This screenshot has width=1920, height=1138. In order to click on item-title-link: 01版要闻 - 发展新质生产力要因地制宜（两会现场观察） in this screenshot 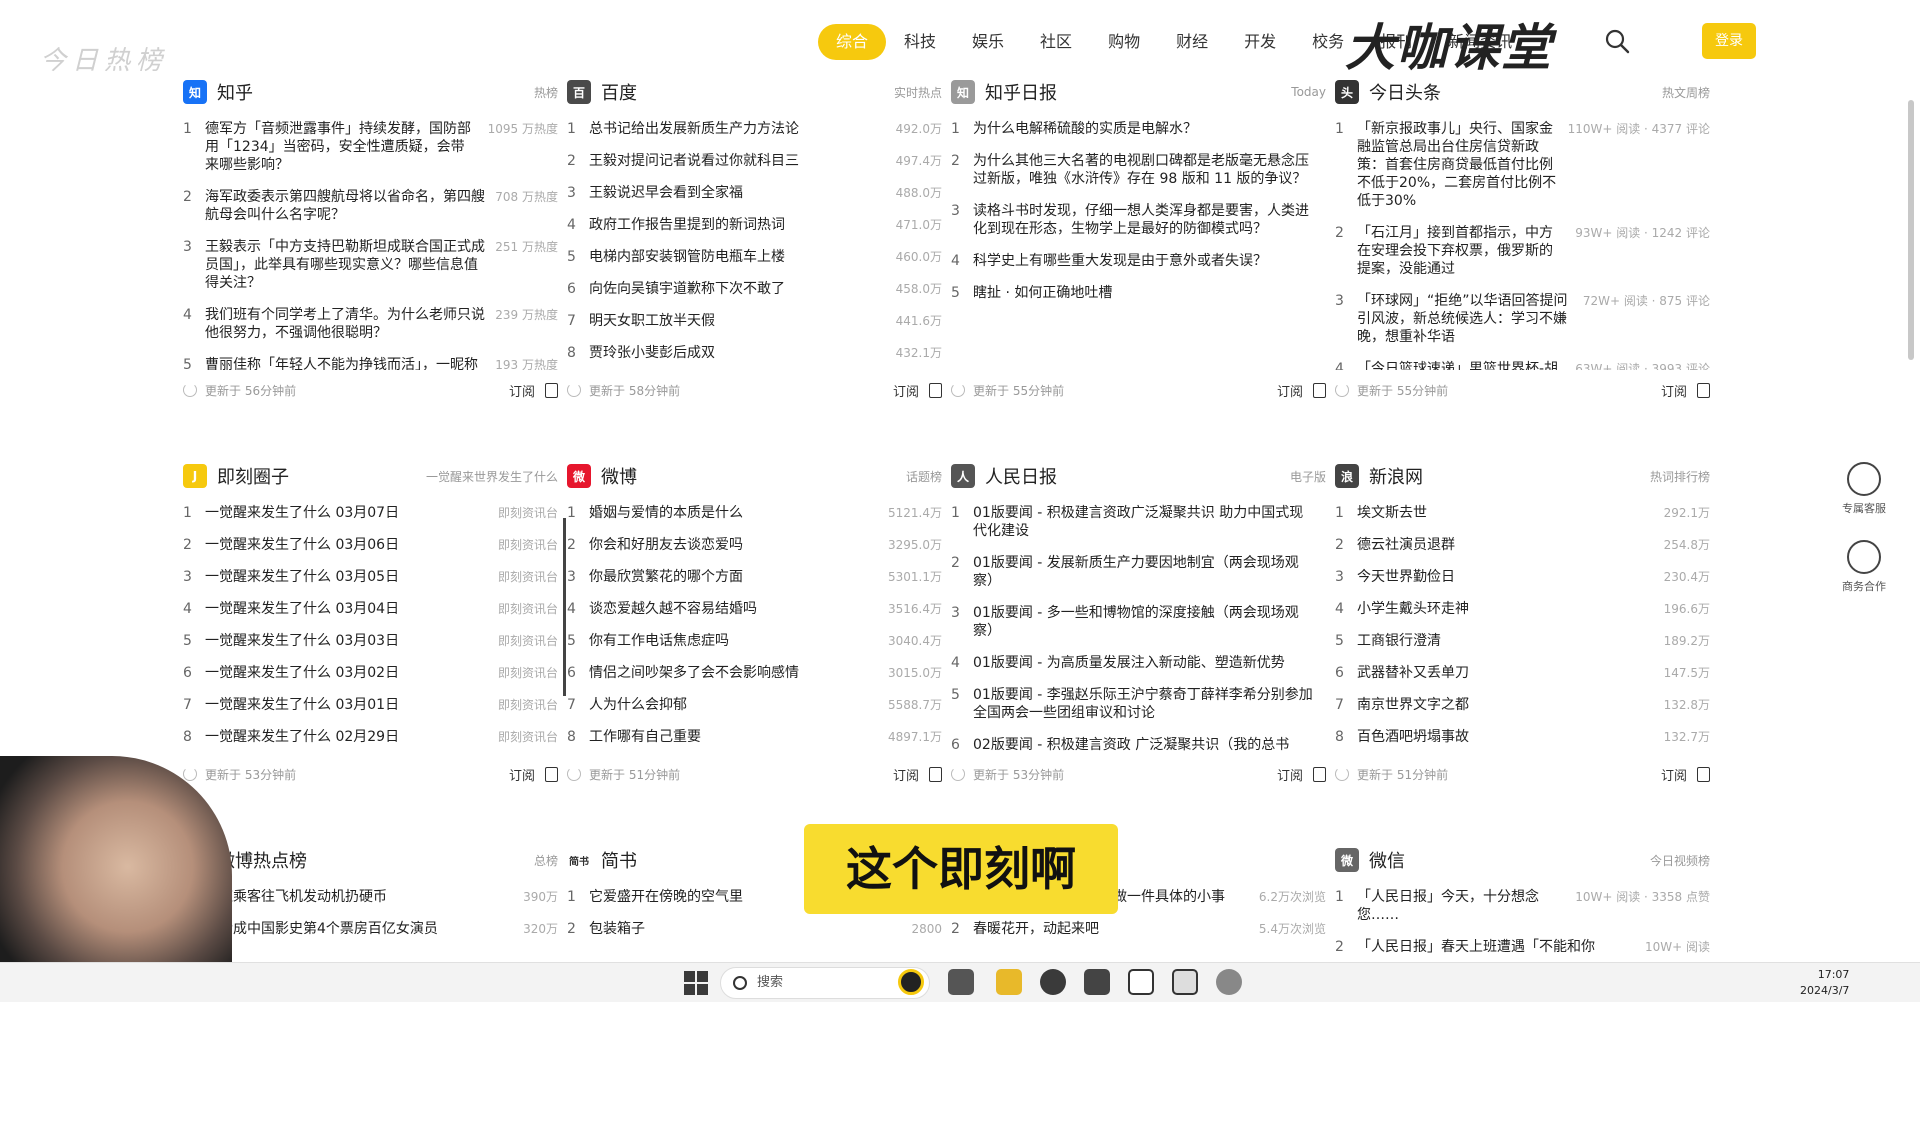, I will do `click(1144, 572)`.